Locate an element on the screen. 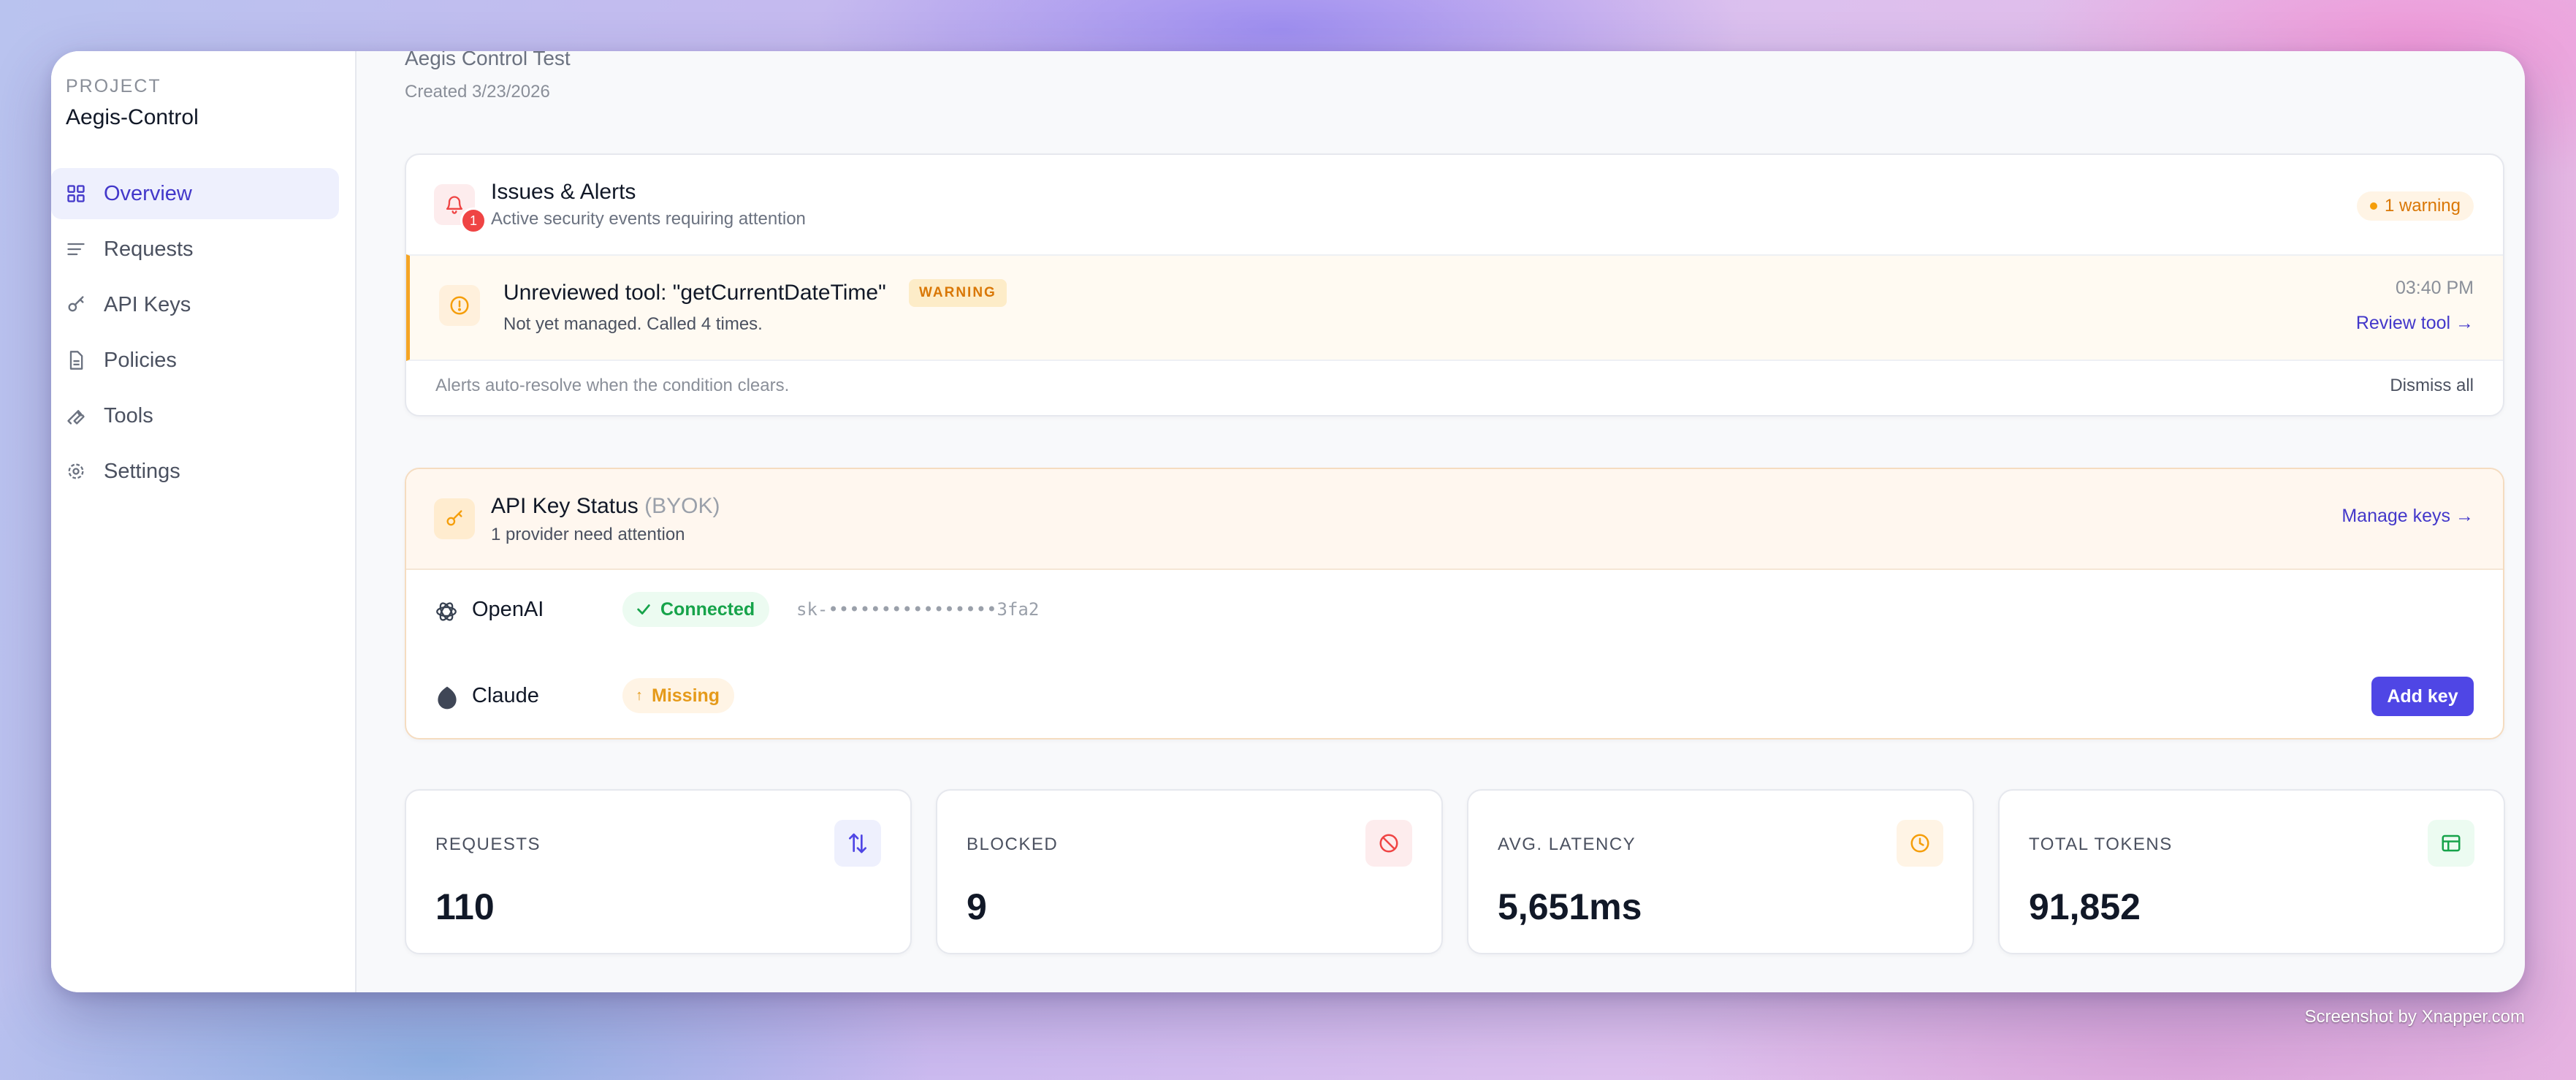  warning-dot-icon is located at coordinates (2373, 206).